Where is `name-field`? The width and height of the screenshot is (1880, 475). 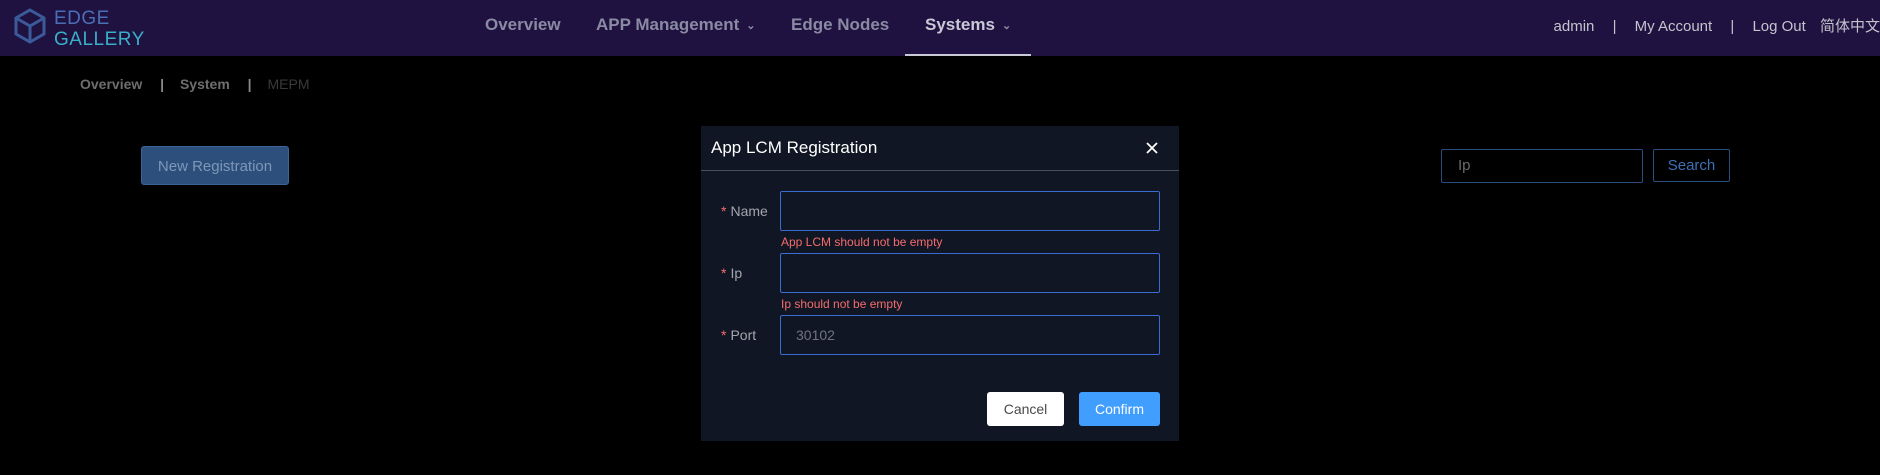 name-field is located at coordinates (970, 211).